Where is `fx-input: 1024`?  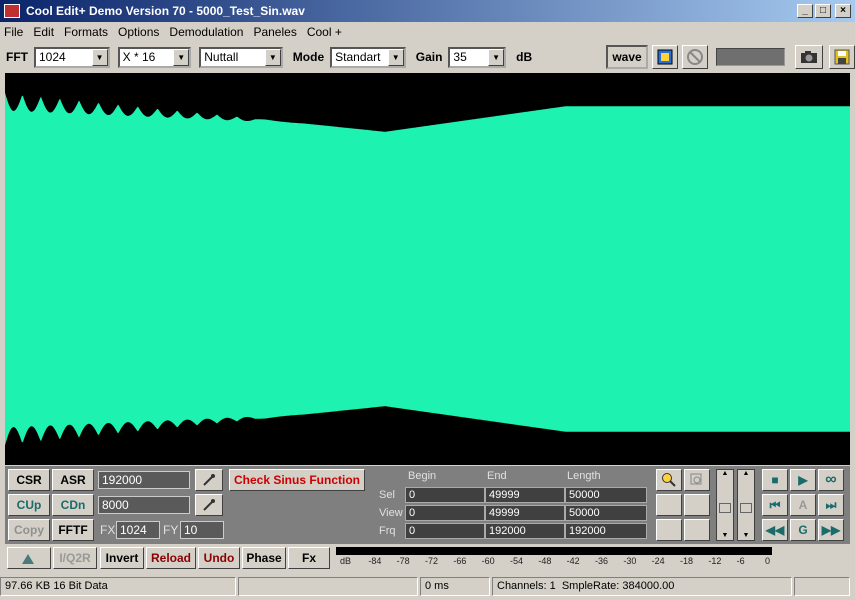
fx-input: 1024 is located at coordinates (138, 530).